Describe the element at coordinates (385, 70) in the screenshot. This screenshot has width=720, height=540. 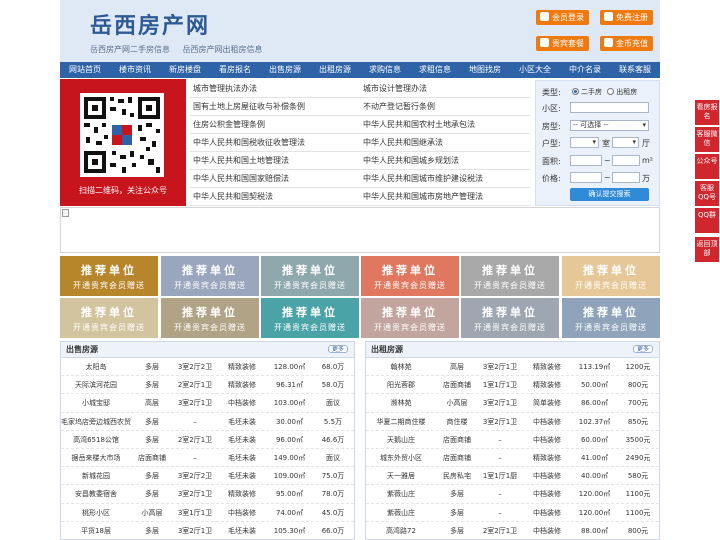
I see `nav-wanted-buy: 求购信息` at that location.